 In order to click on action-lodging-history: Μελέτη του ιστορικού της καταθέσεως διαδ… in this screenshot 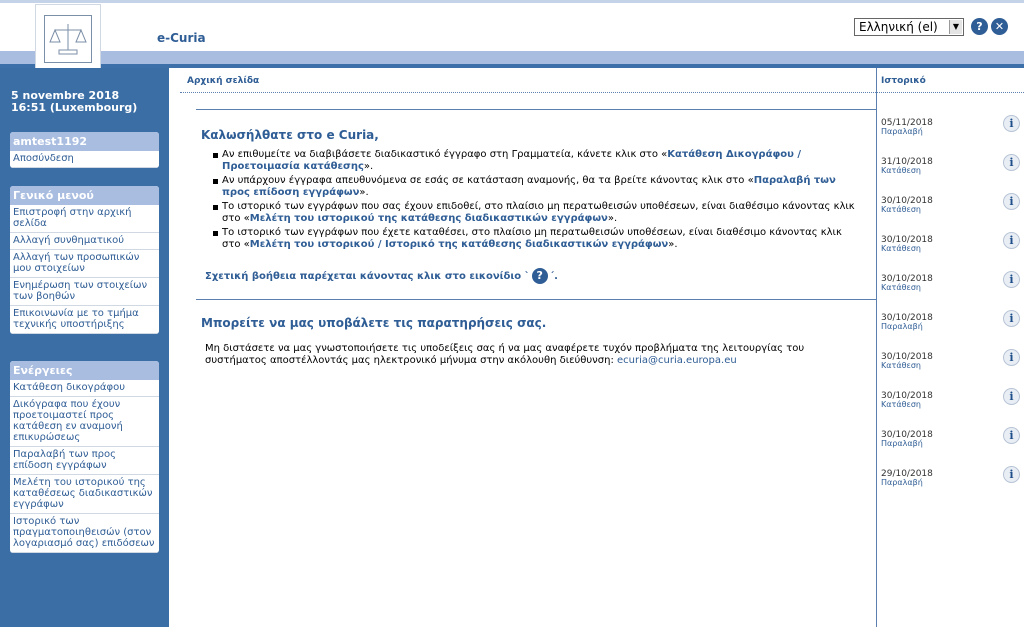, I will do `click(84, 494)`.